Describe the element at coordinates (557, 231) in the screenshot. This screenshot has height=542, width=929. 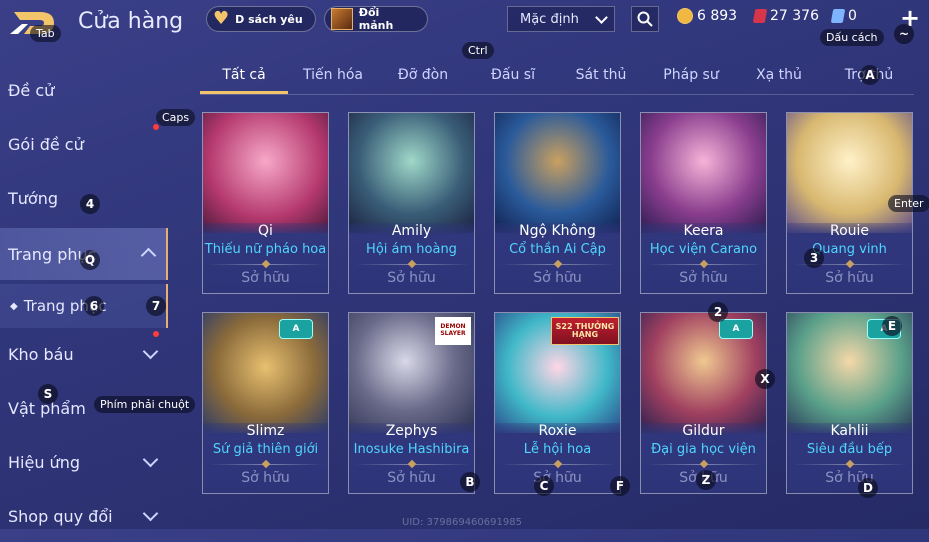
I see `hero-name: Ngộ Không` at that location.